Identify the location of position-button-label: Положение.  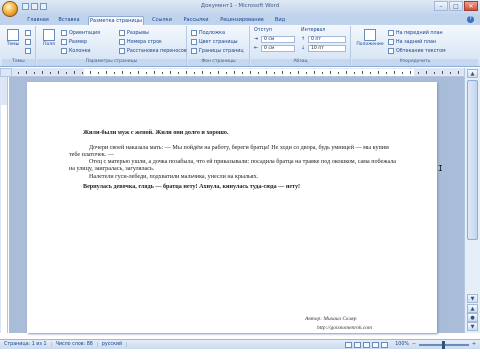
(370, 44).